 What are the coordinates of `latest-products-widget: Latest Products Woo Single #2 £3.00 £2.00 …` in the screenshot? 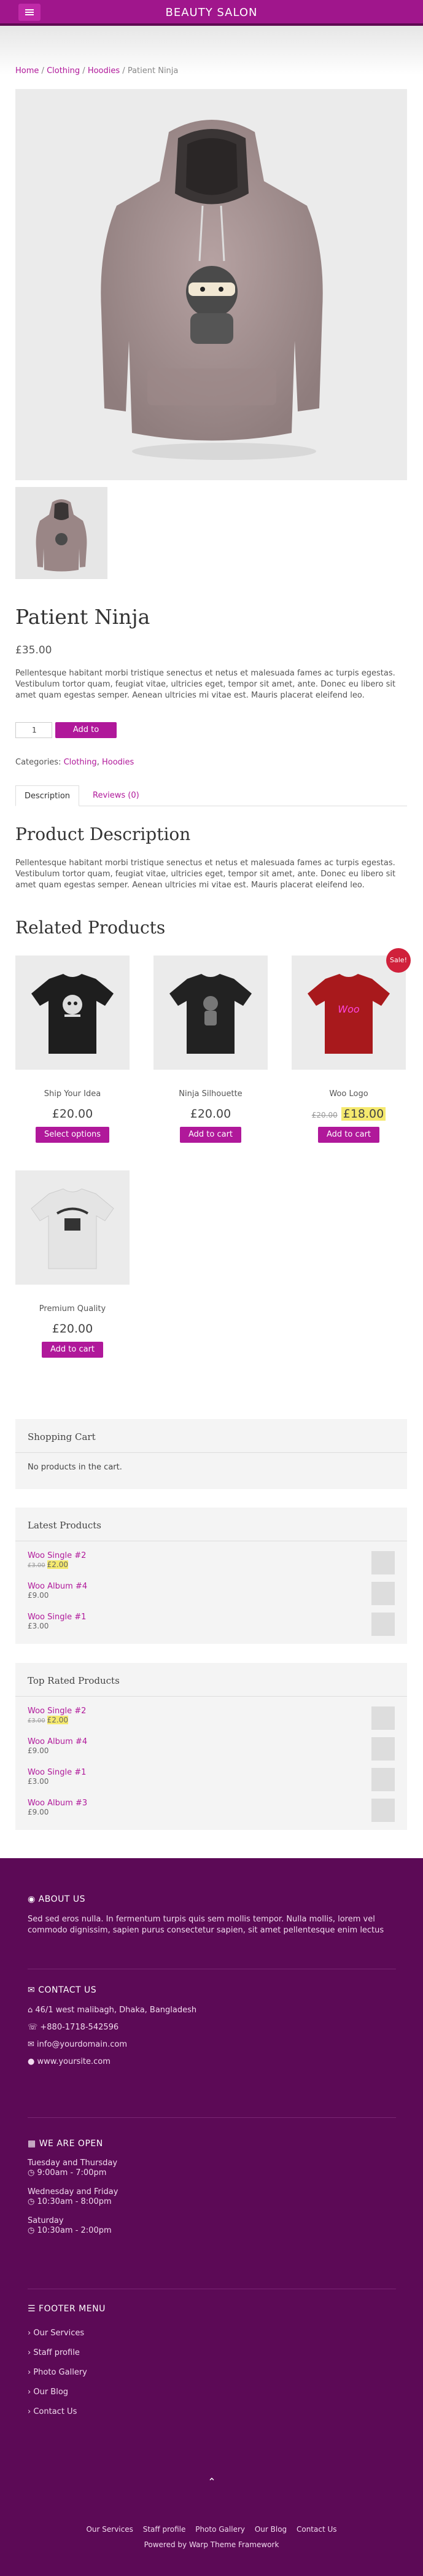 It's located at (211, 1576).